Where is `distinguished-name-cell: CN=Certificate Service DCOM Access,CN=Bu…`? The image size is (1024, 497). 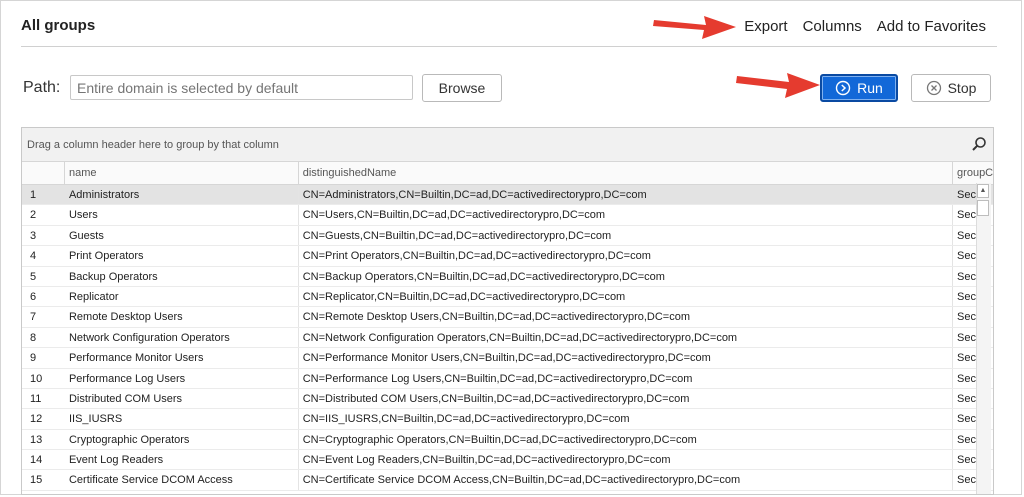
distinguished-name-cell: CN=Certificate Service DCOM Access,CN=Bu… is located at coordinates (626, 480).